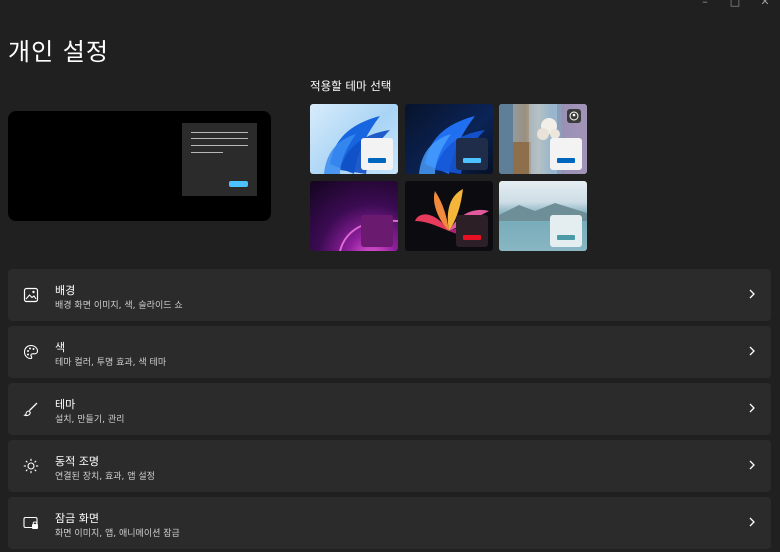  Describe the element at coordinates (705, 4) in the screenshot. I see `minimize-button: –` at that location.